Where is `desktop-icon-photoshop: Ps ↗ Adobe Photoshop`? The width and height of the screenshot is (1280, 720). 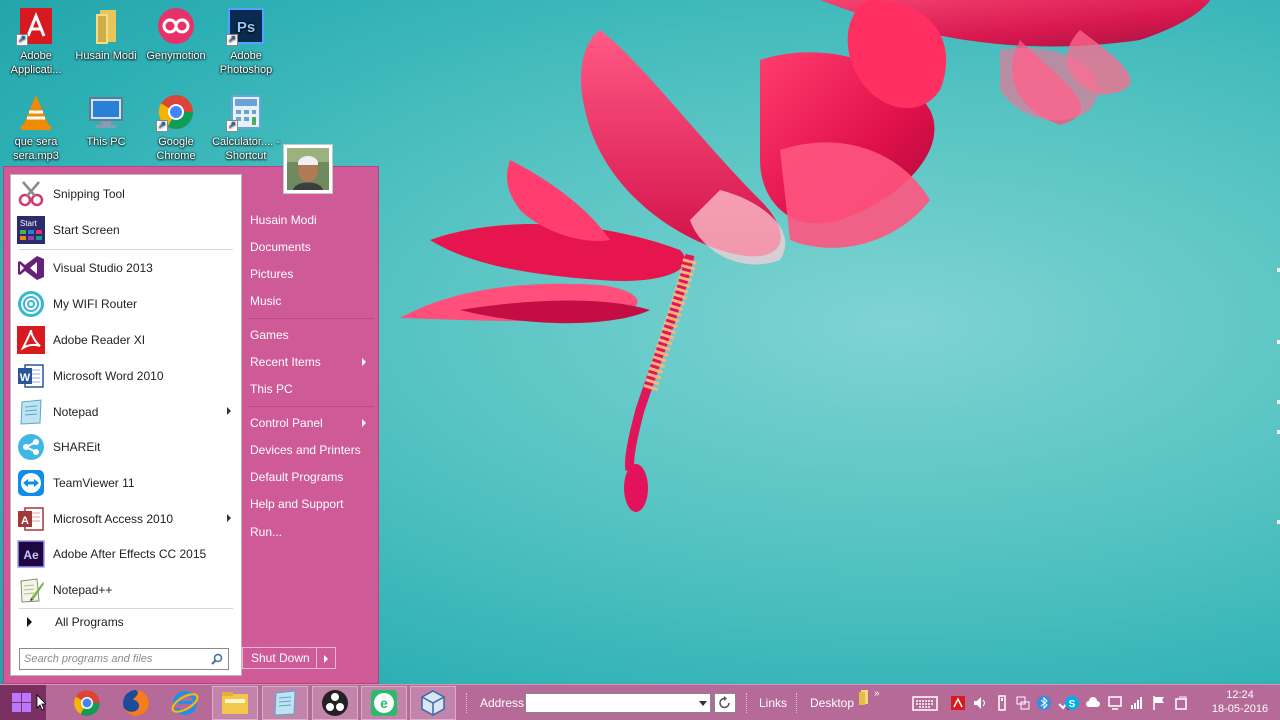 desktop-icon-photoshop: Ps ↗ Adobe Photoshop is located at coordinates (246, 41).